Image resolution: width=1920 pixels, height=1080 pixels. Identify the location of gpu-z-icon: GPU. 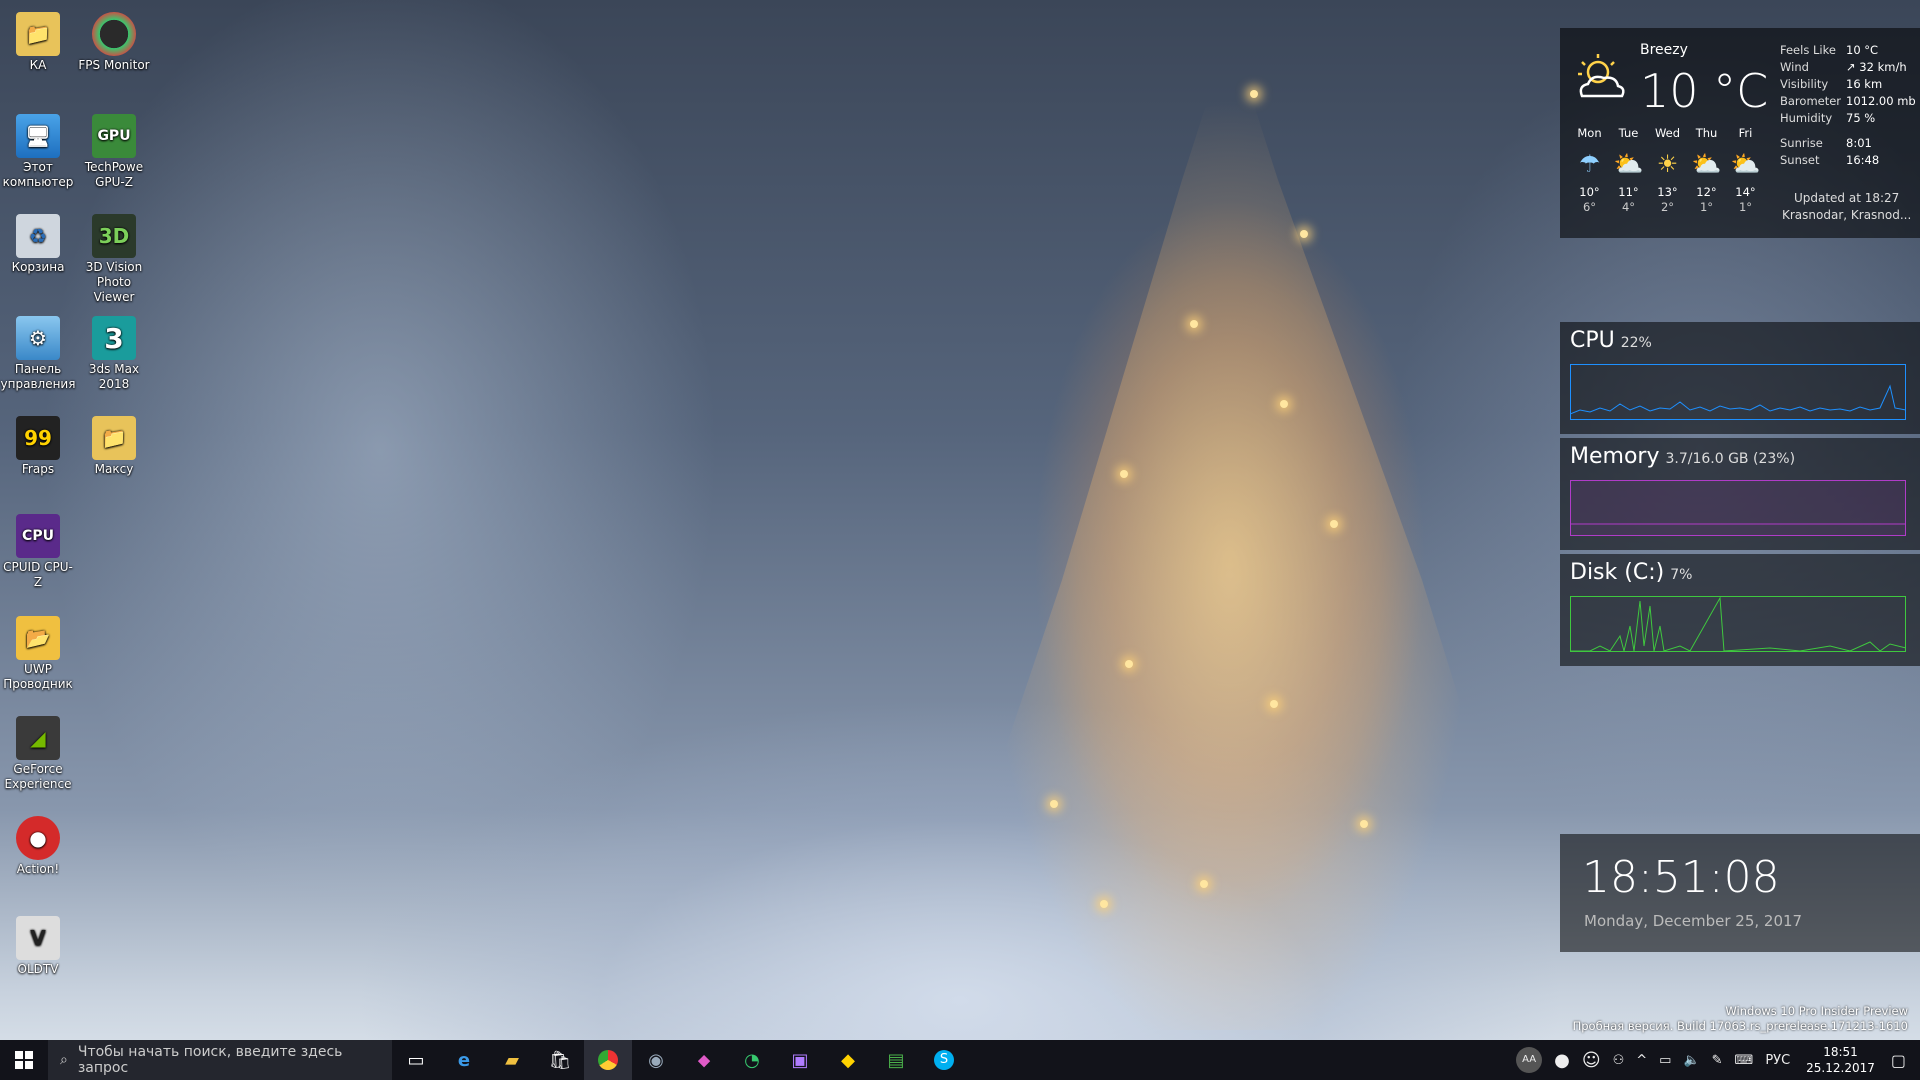
(114, 136).